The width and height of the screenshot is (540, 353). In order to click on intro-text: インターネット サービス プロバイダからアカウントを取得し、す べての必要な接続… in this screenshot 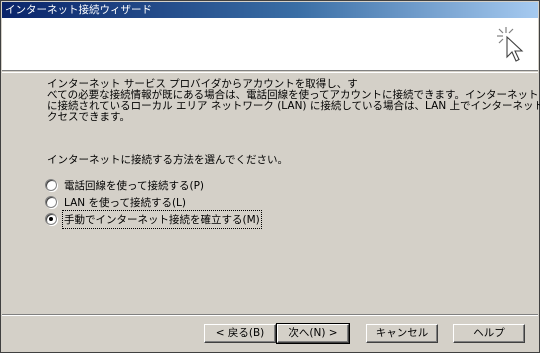, I will do `click(293, 101)`.